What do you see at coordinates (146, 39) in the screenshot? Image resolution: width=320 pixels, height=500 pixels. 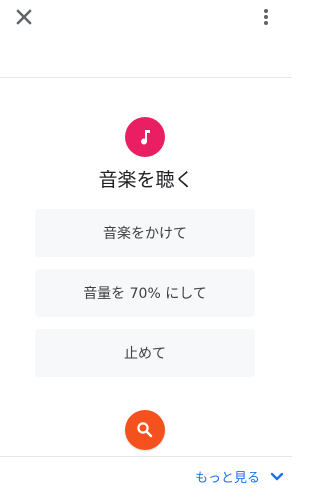 I see `top-bar` at bounding box center [146, 39].